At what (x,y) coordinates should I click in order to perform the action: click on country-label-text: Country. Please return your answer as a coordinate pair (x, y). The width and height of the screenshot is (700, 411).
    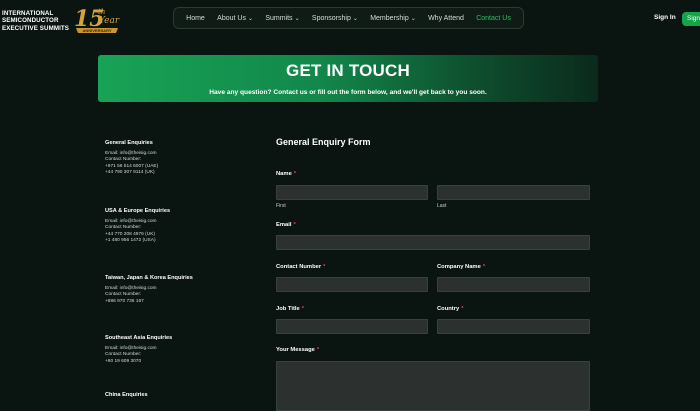
    Looking at the image, I should click on (448, 309).